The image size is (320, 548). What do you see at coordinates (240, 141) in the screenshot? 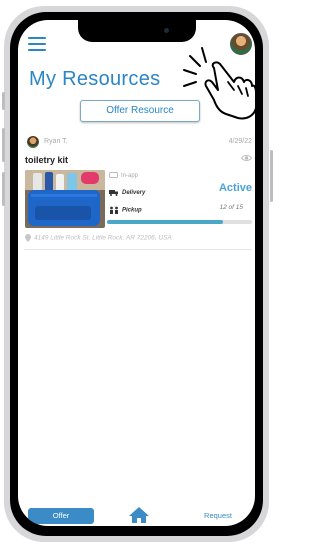
I see `posted-date: 4/29/22` at bounding box center [240, 141].